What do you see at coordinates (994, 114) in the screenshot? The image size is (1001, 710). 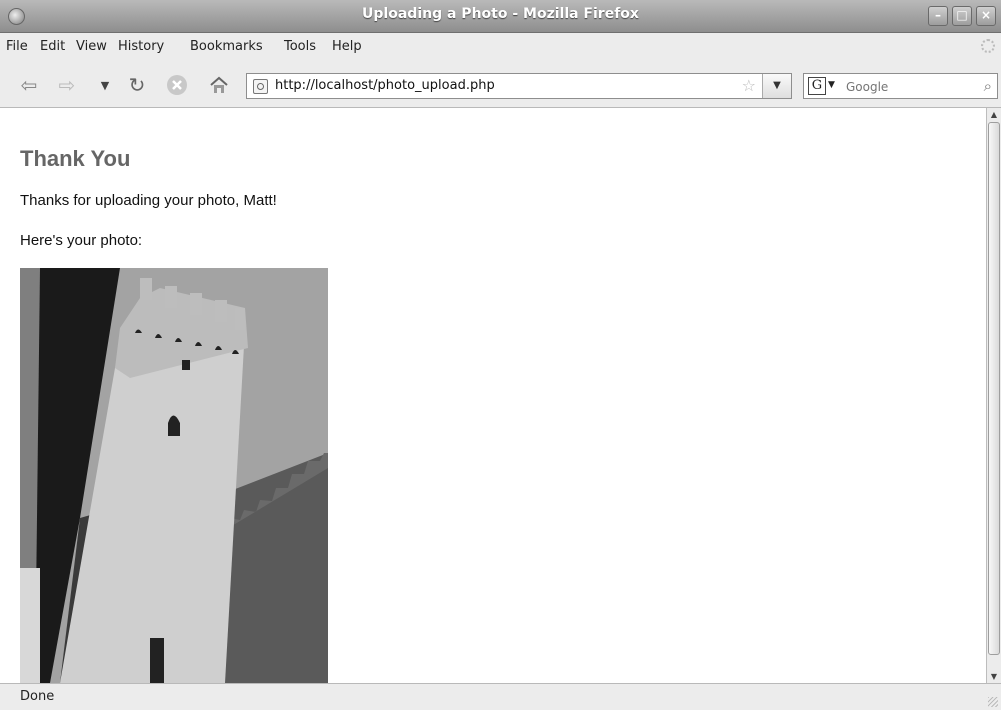 I see `scroll-up-icon: ▲` at bounding box center [994, 114].